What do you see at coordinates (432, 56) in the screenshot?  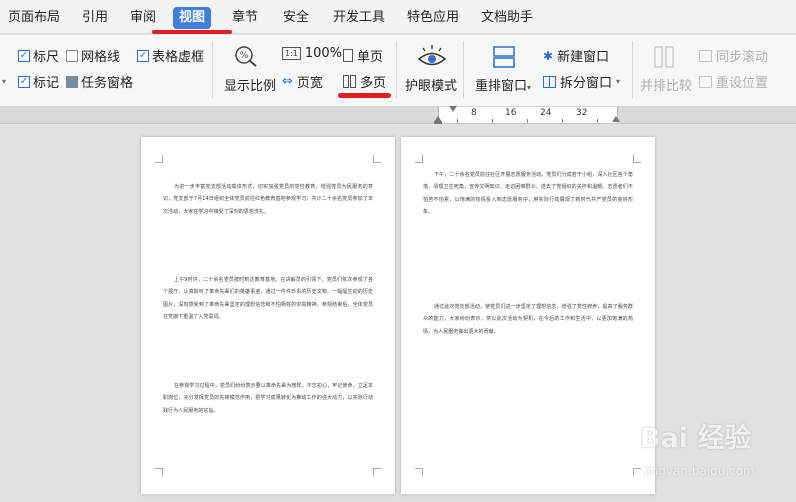 I see `eye-icon` at bounding box center [432, 56].